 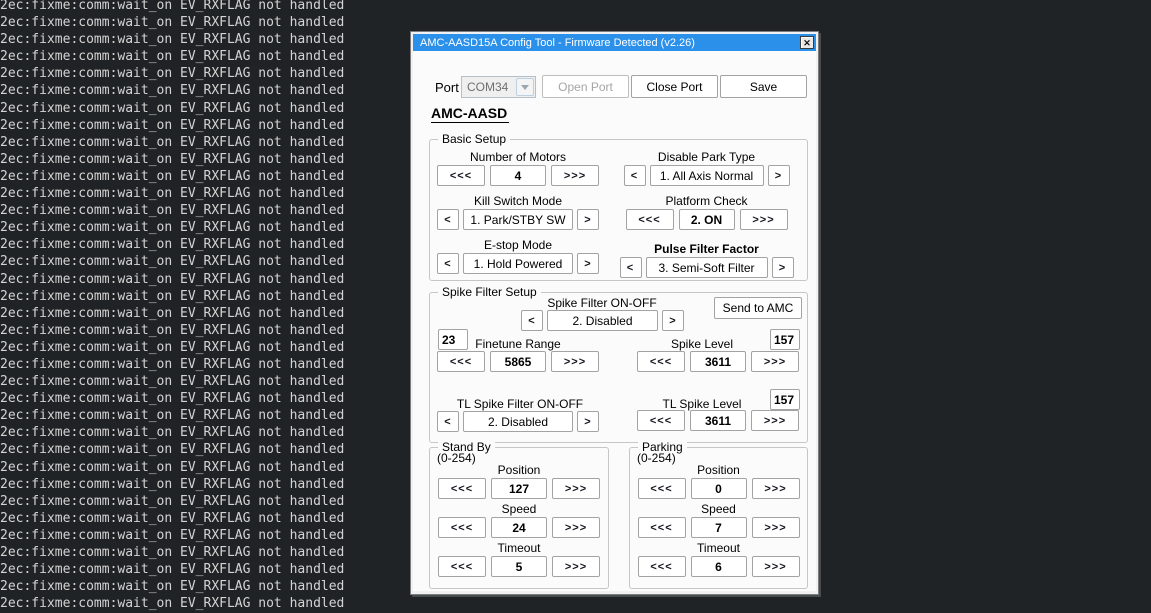 What do you see at coordinates (447, 87) in the screenshot?
I see `port-label: Port` at bounding box center [447, 87].